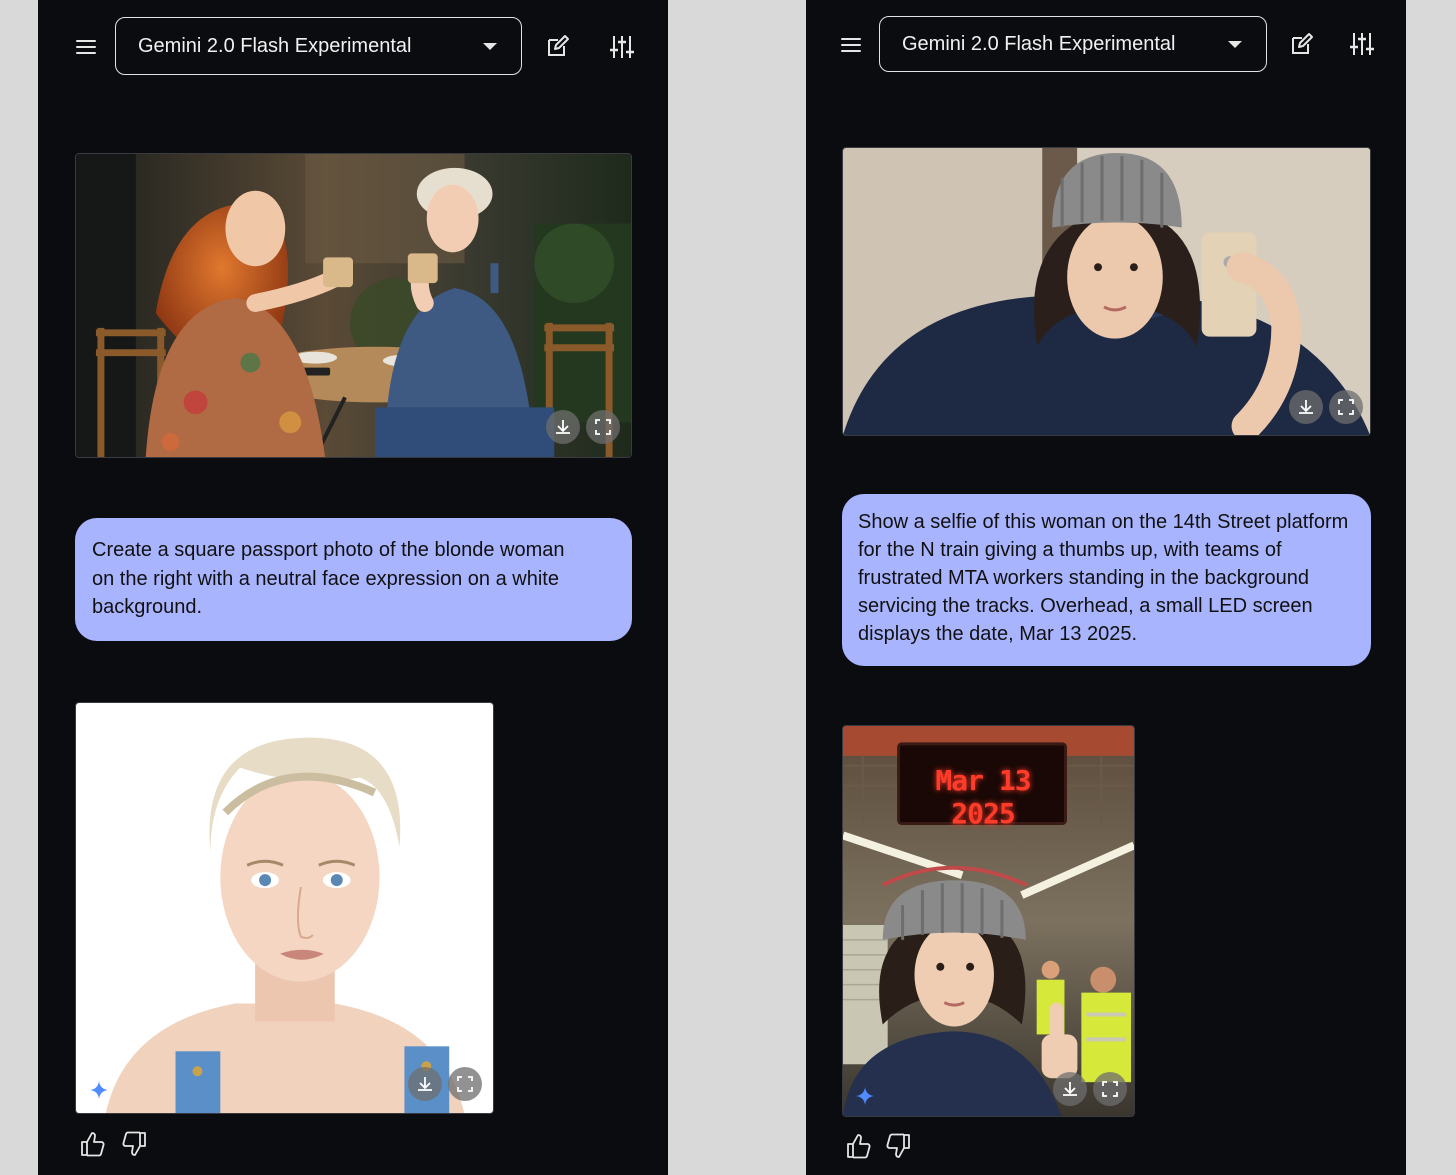  What do you see at coordinates (998, 634) in the screenshot?
I see `prompt-line: displays the date, Mar 13 2025.` at bounding box center [998, 634].